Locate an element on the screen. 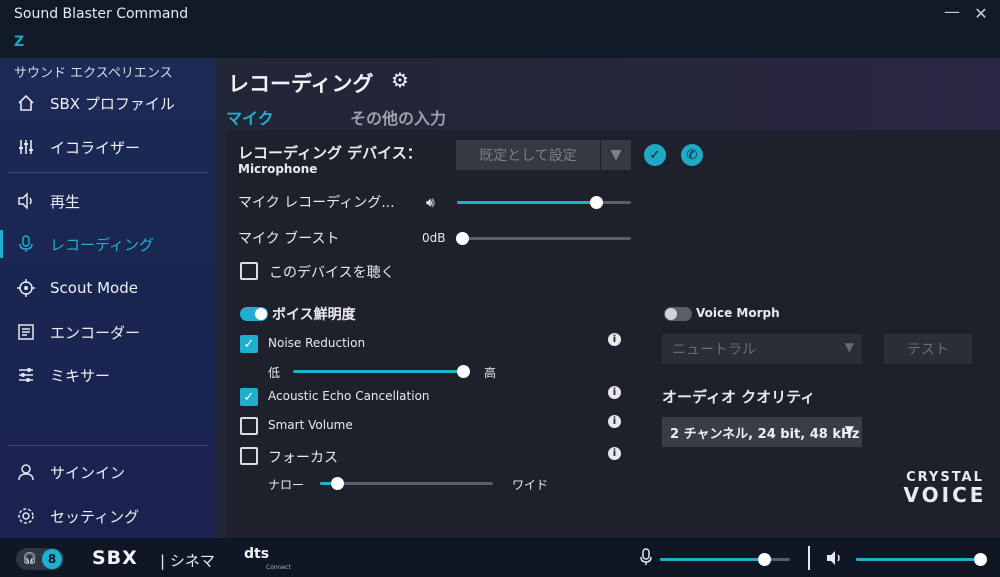  mic-level-slider is located at coordinates (544, 202).